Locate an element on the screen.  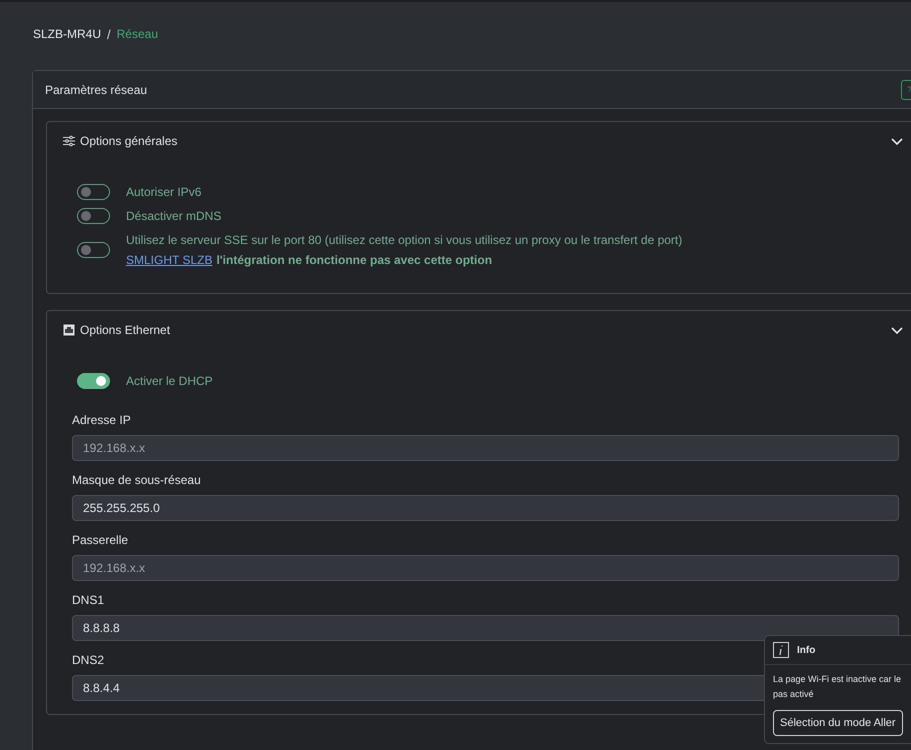
field-label: Passerelle is located at coordinates (101, 540).